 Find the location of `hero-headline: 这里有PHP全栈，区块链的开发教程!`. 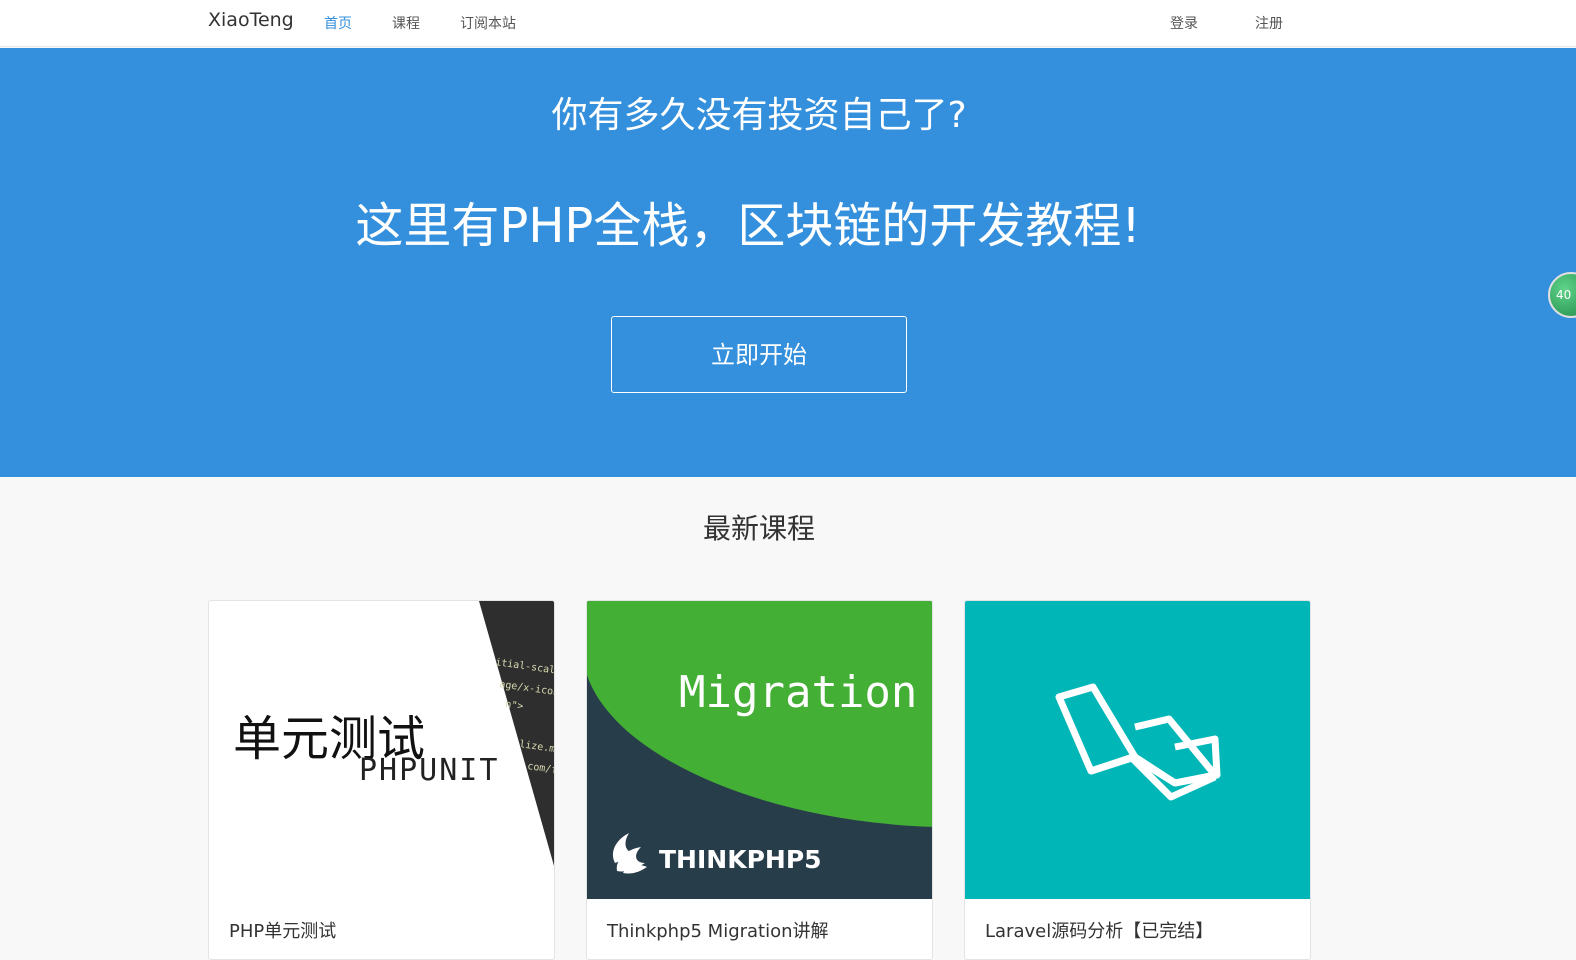

hero-headline: 这里有PHP全栈，区块链的开发教程! is located at coordinates (748, 226).